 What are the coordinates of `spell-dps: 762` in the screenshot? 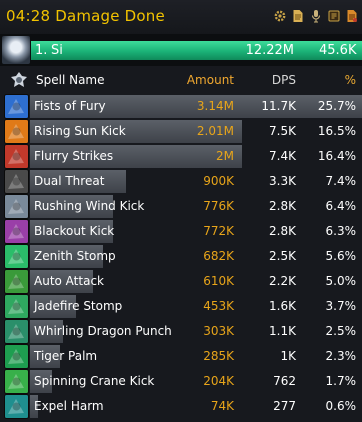 It's located at (284, 381).